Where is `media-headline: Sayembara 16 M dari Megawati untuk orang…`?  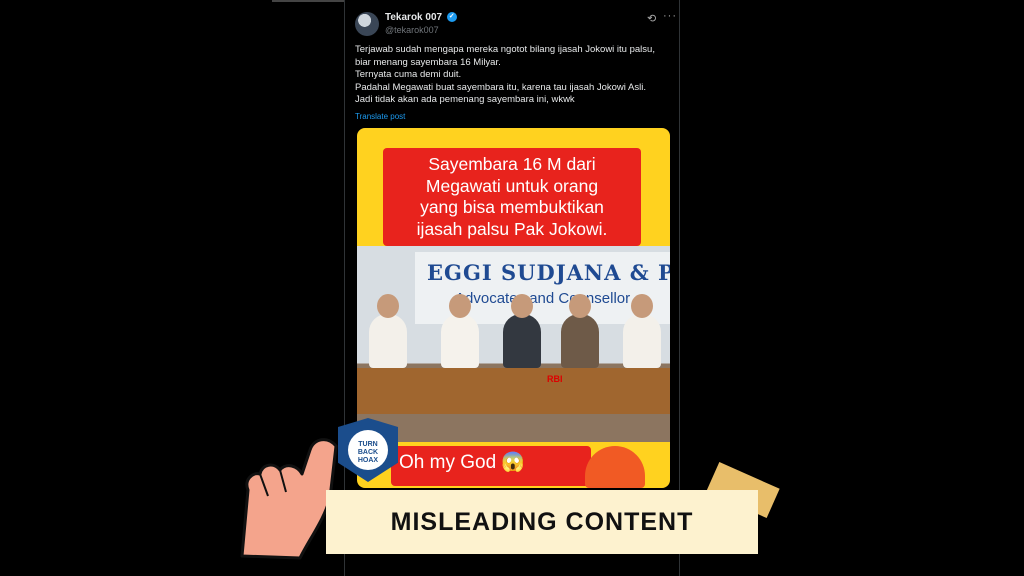 media-headline: Sayembara 16 M dari Megawati untuk orang… is located at coordinates (512, 197).